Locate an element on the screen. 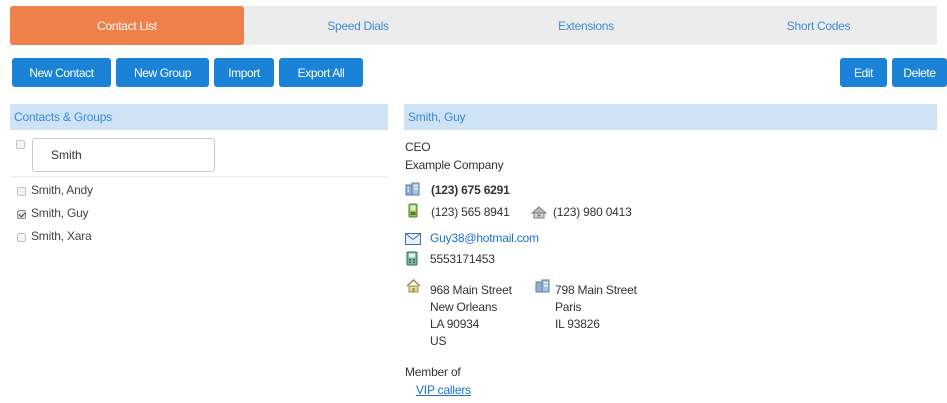  email-icon is located at coordinates (413, 240).